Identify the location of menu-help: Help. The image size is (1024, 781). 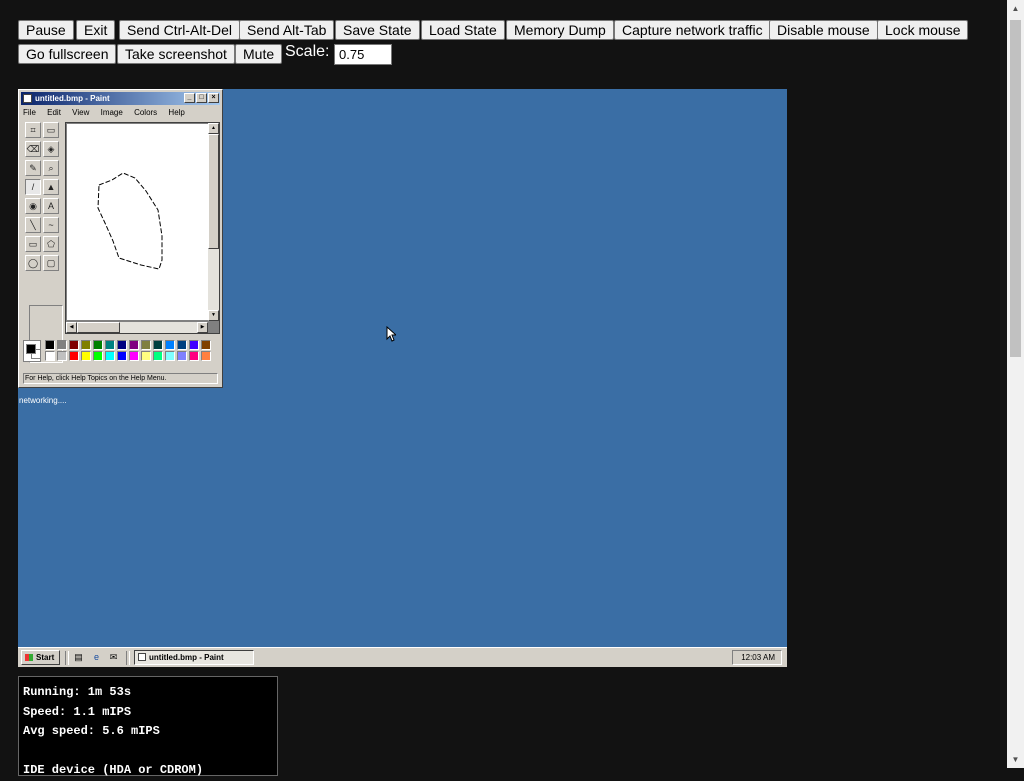
(176, 112).